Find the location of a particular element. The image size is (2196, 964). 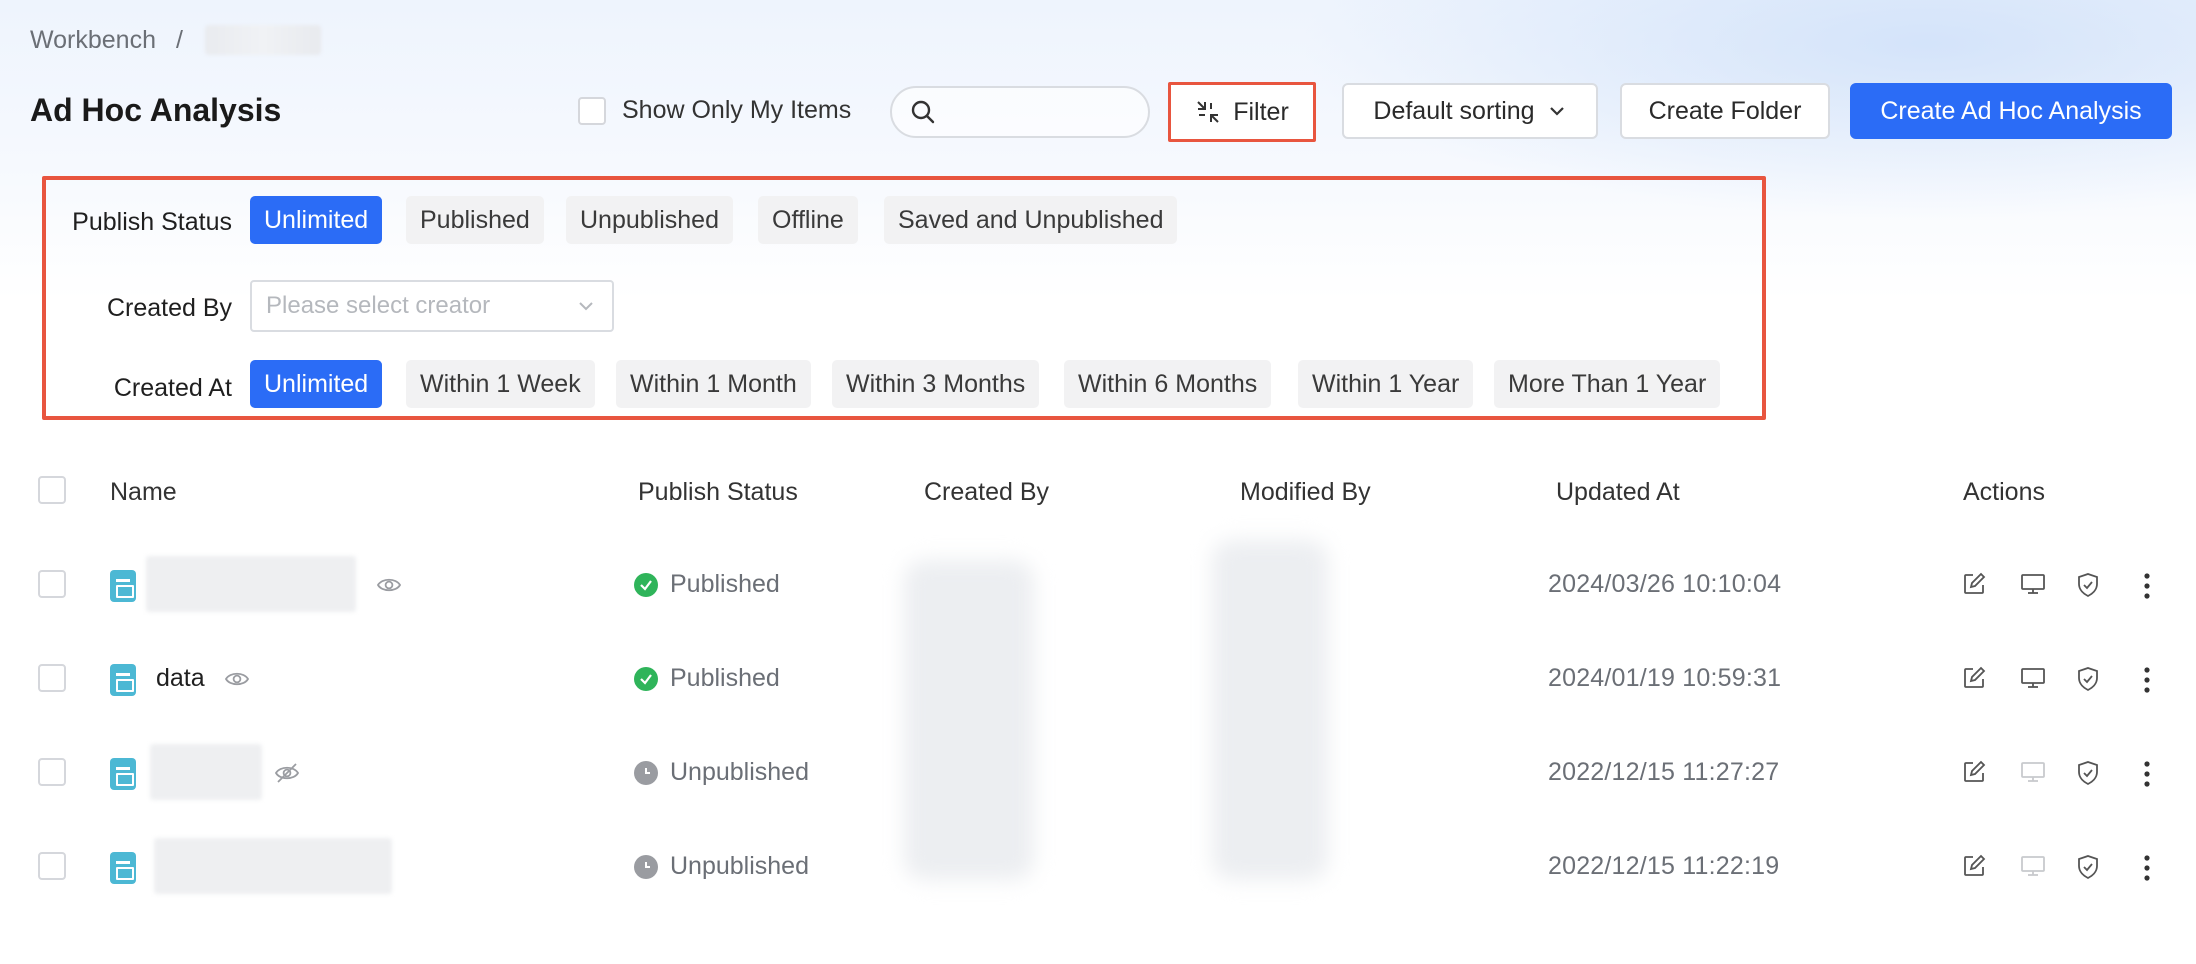

table-row: Unpublished 2022/12/15 11:22:19 is located at coordinates (1098, 867).